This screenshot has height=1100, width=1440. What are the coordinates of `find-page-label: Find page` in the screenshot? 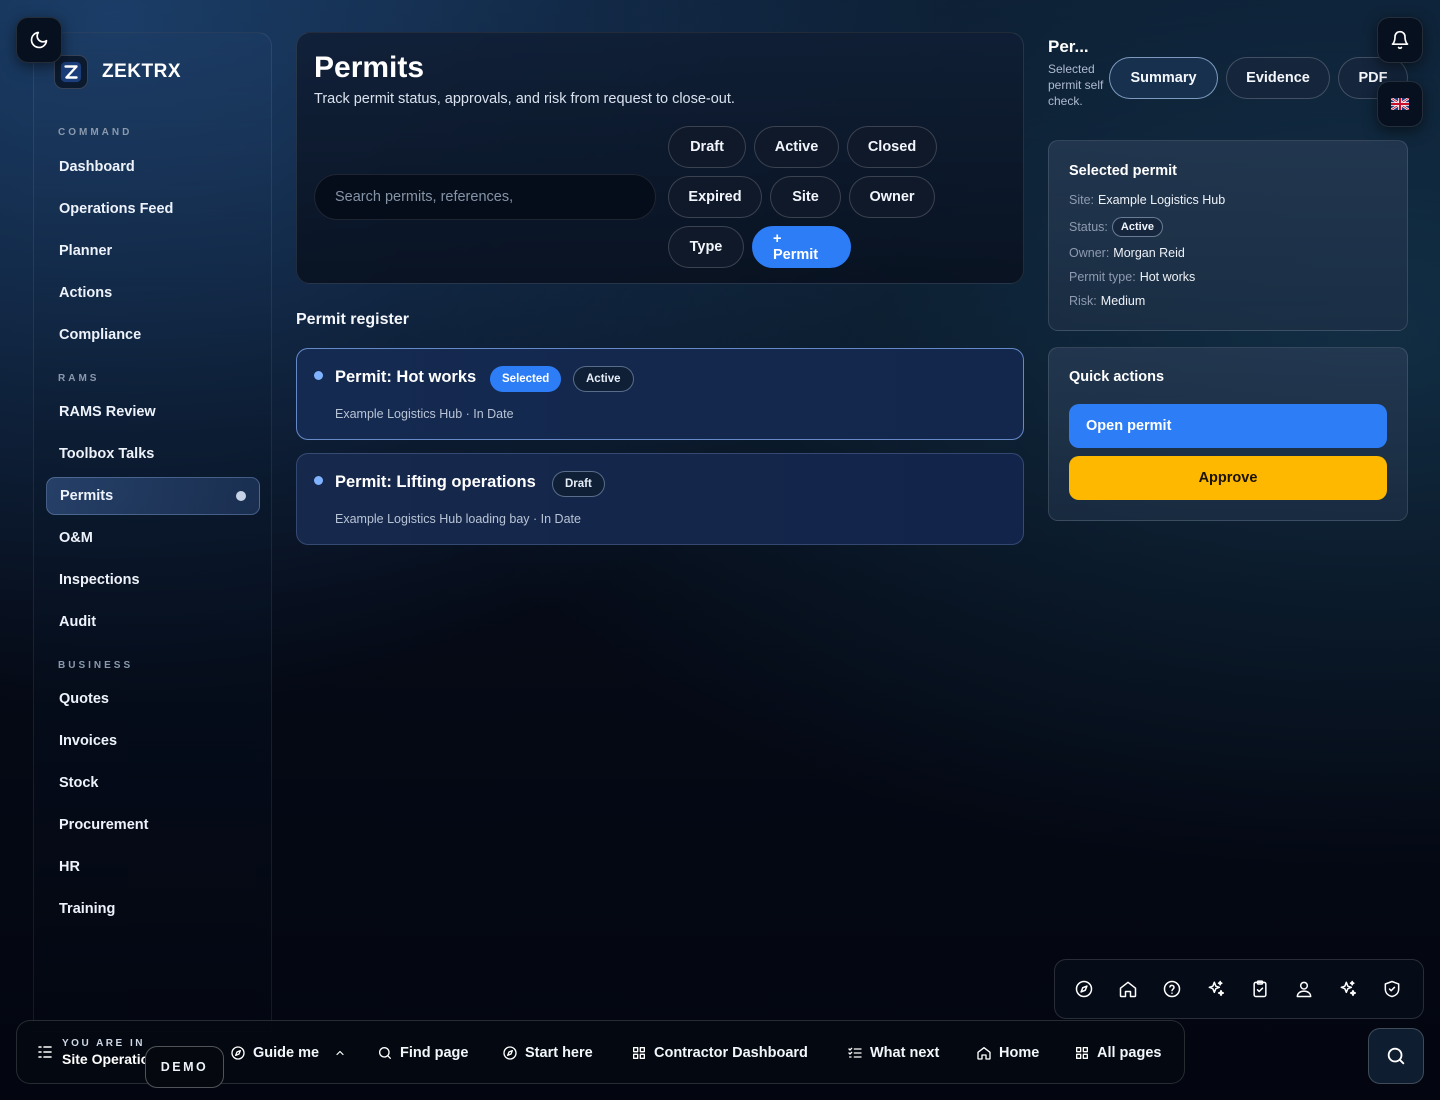 It's located at (434, 1053).